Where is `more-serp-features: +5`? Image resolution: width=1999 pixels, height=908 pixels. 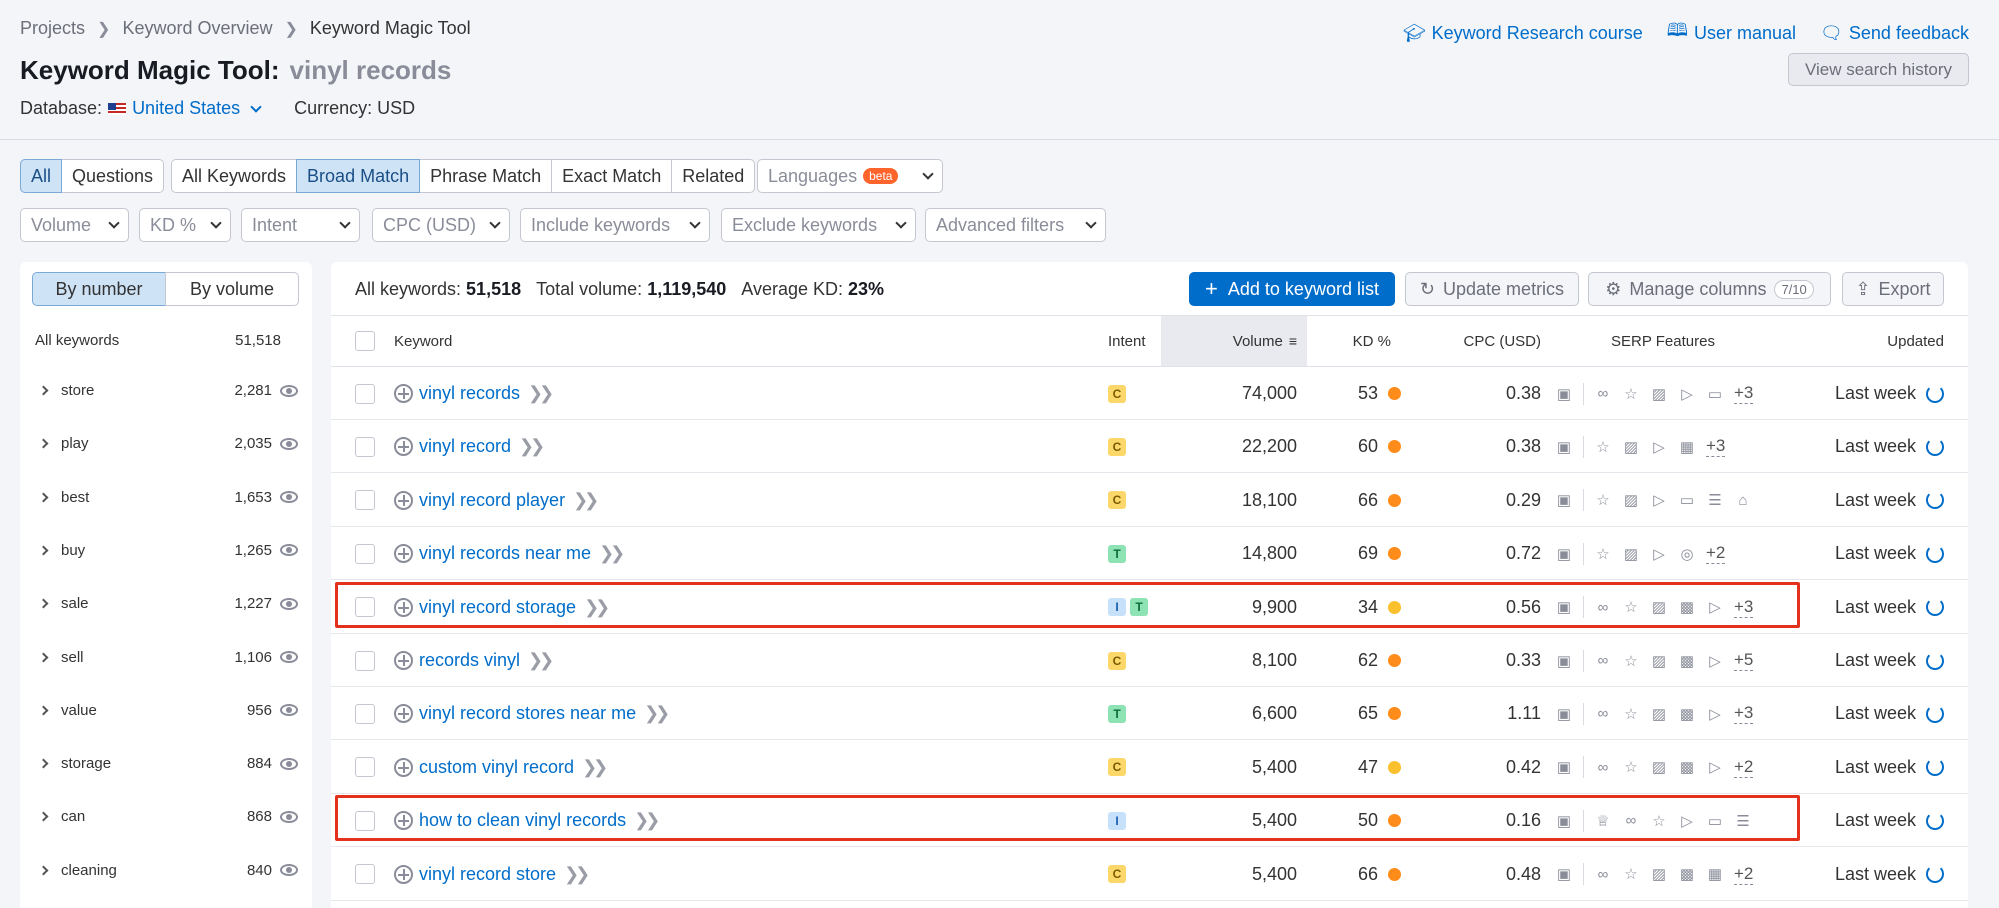 more-serp-features: +5 is located at coordinates (1744, 660).